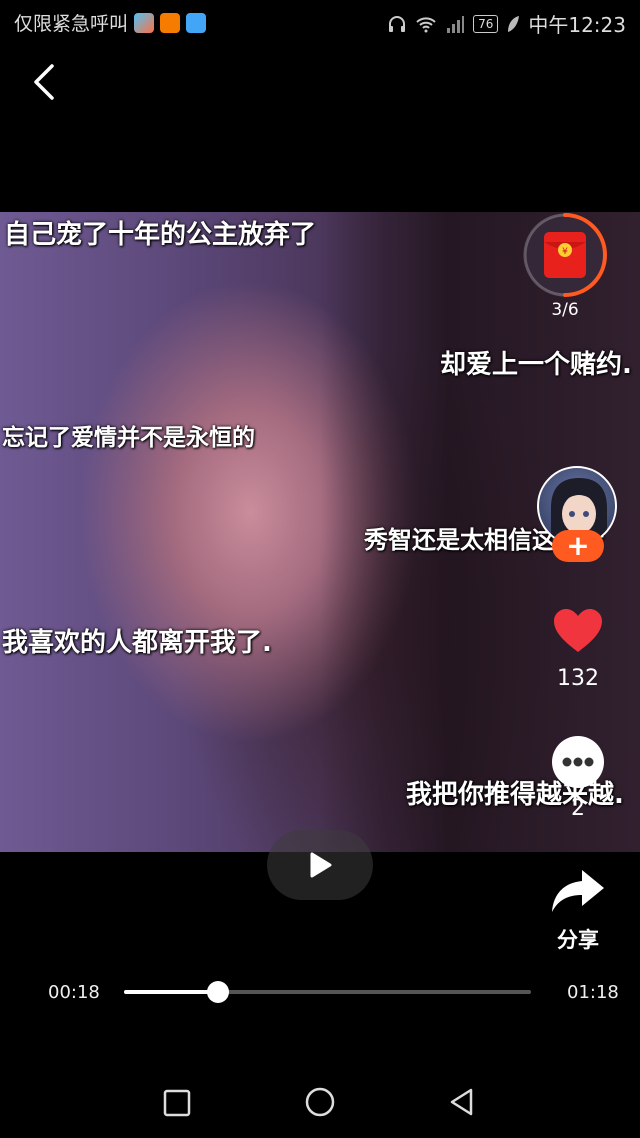 The width and height of the screenshot is (640, 1138). I want to click on comment-count: 2, so click(578, 808).